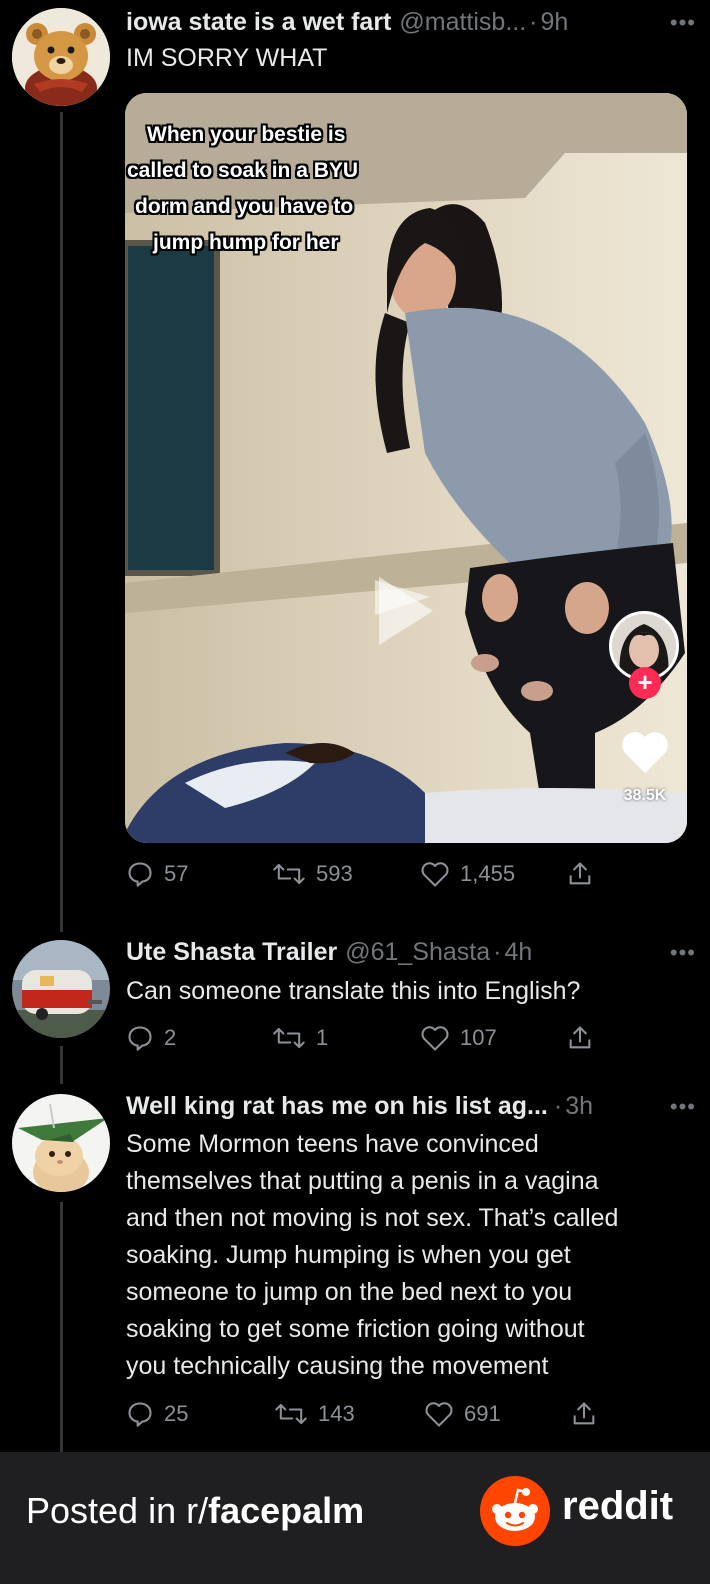 The height and width of the screenshot is (1584, 710). I want to click on video-caption-line: jump hump for her, so click(246, 242).